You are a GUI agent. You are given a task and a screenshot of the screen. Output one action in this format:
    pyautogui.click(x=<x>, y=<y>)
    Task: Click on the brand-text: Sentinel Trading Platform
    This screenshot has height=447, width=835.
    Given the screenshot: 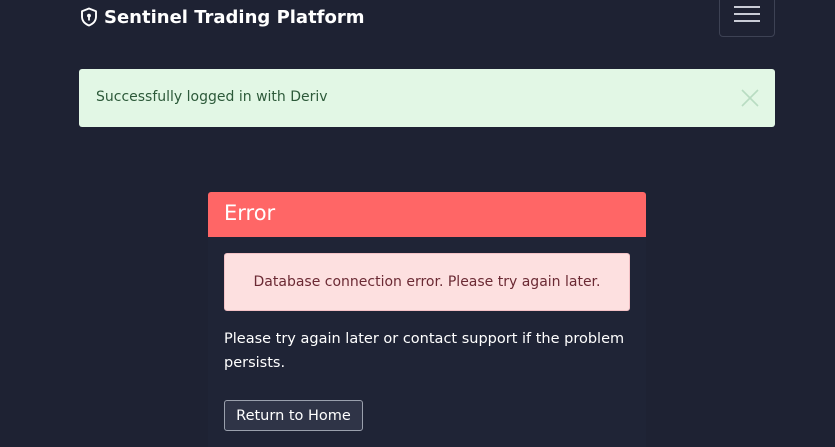 What is the action you would take?
    pyautogui.click(x=234, y=17)
    